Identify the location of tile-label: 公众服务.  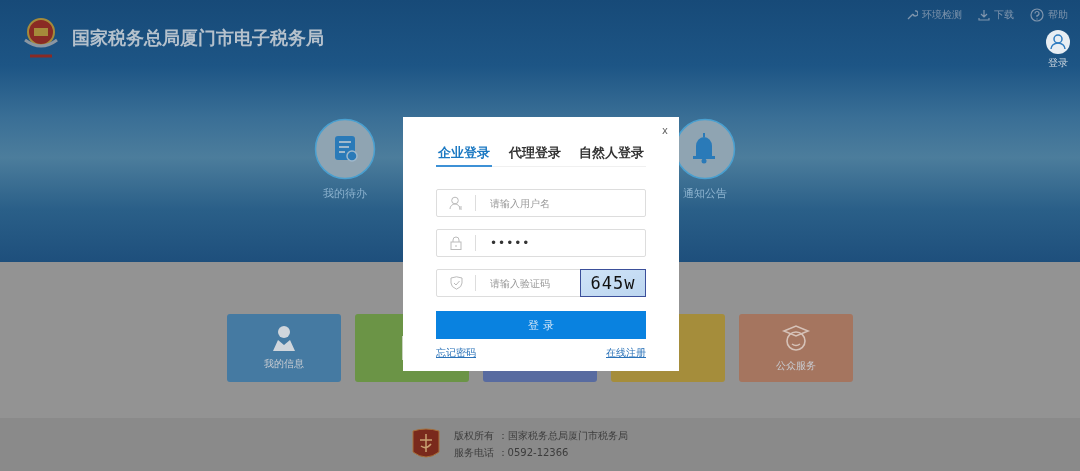
(796, 366).